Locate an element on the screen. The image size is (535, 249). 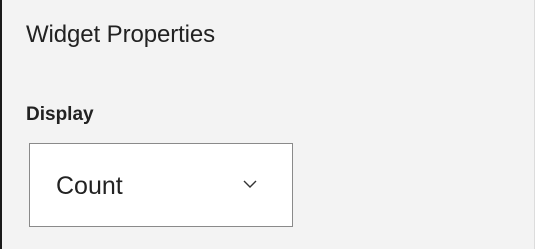
display-label: Display is located at coordinates (60, 114).